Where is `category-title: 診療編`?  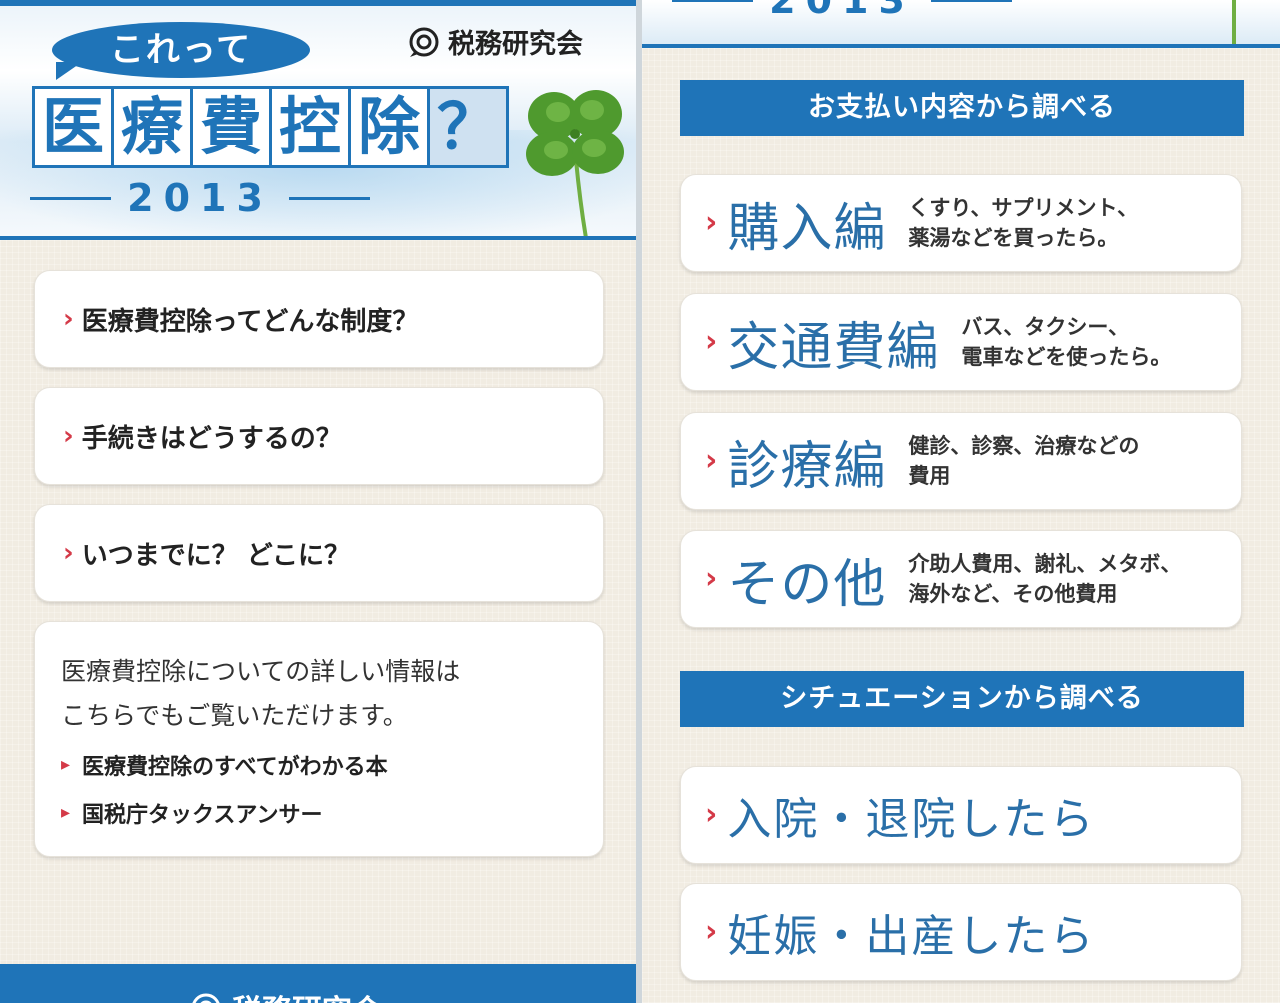
category-title: 診療編 is located at coordinates (807, 466).